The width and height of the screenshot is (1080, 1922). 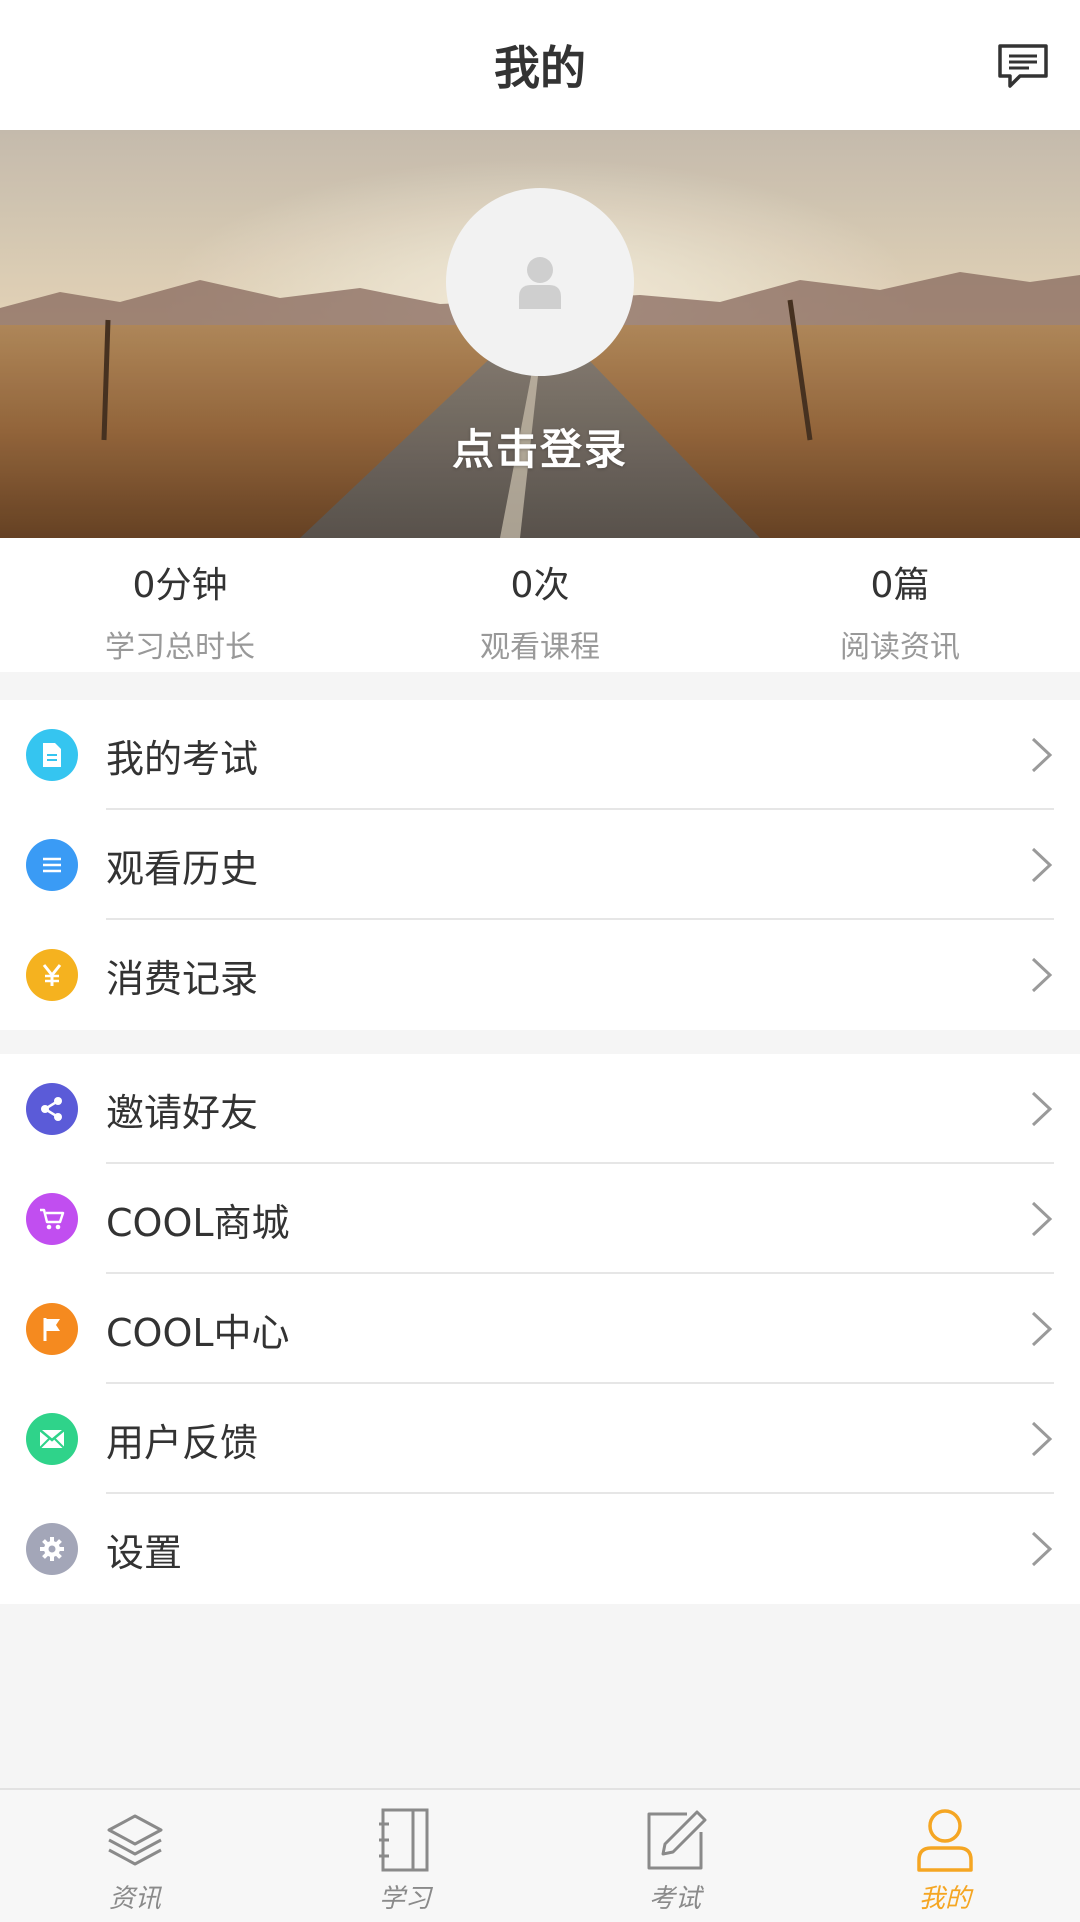 What do you see at coordinates (540, 585) in the screenshot?
I see `stat-value: 0次` at bounding box center [540, 585].